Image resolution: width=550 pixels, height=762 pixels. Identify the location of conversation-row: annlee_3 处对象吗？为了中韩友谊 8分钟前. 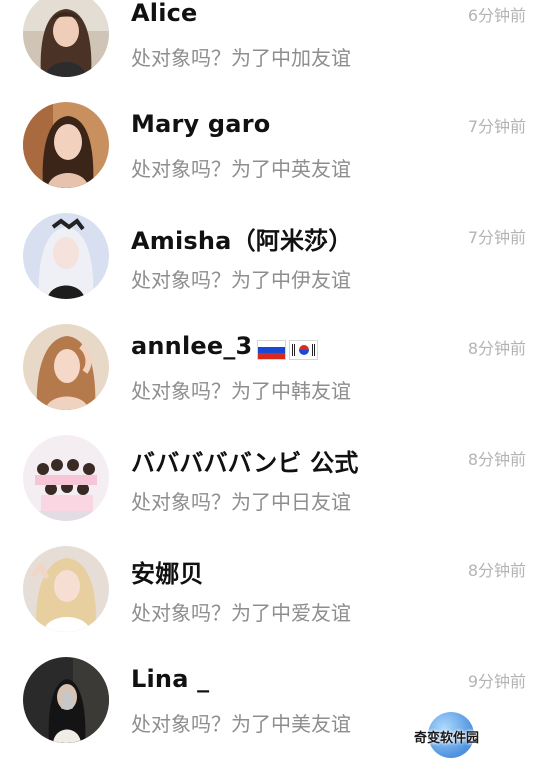
(275, 373).